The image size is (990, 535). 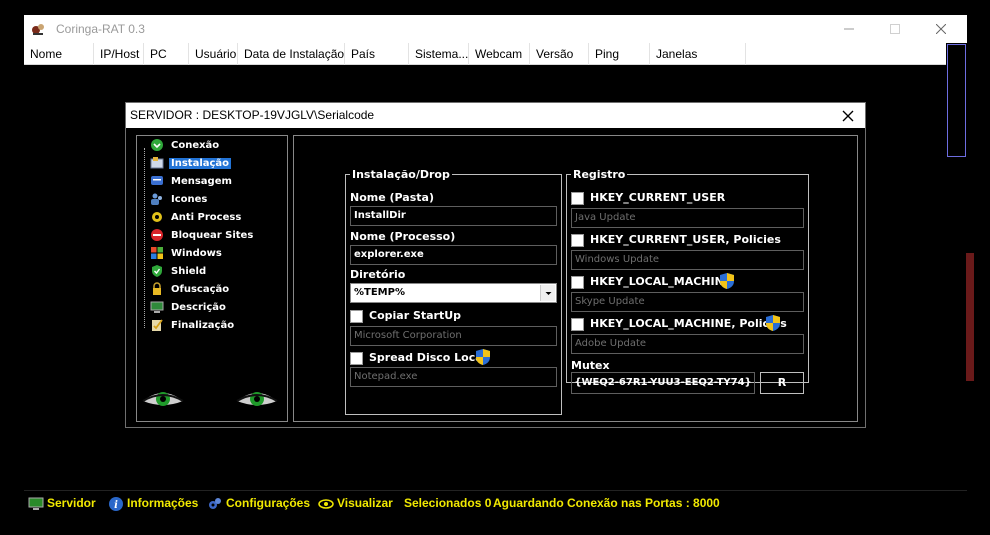 I want to click on diretorio-select: %TEMP%, so click(x=453, y=293).